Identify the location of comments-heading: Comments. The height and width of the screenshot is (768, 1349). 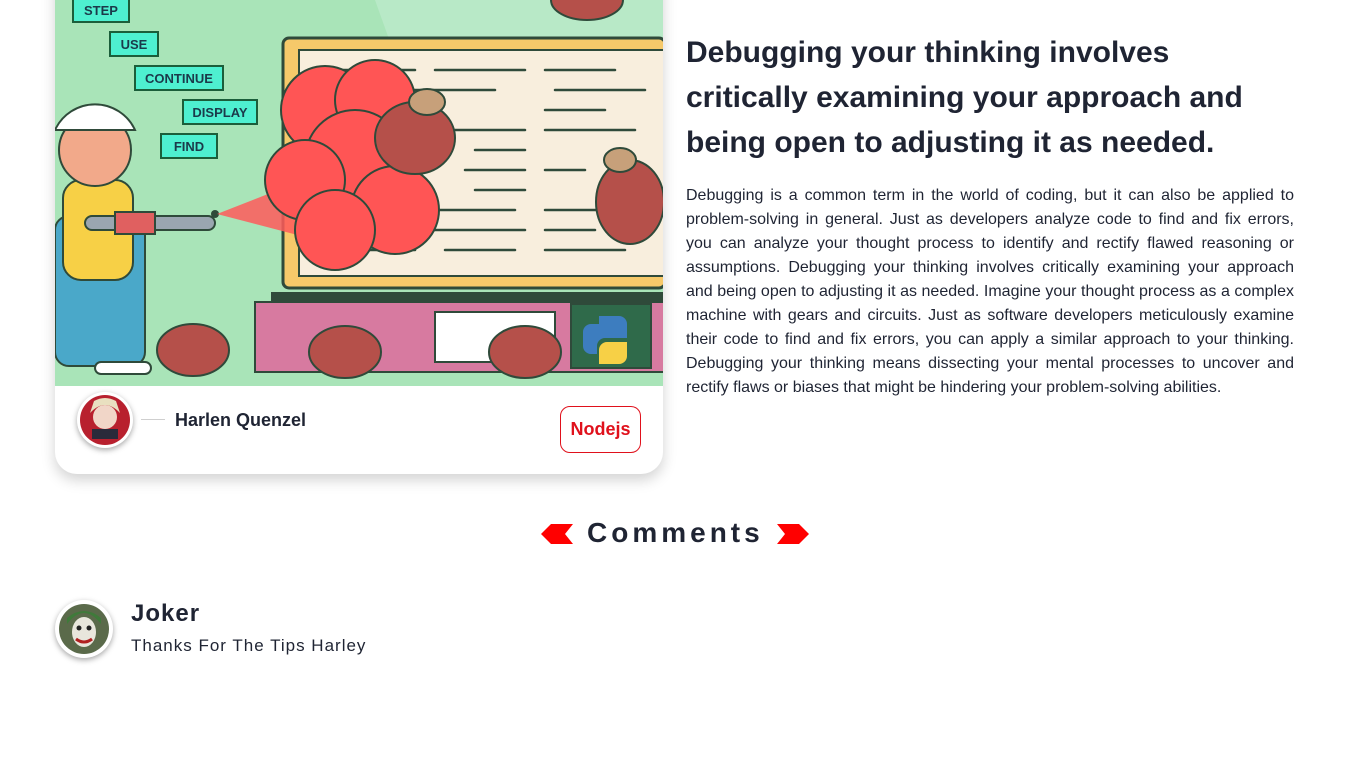
(675, 535).